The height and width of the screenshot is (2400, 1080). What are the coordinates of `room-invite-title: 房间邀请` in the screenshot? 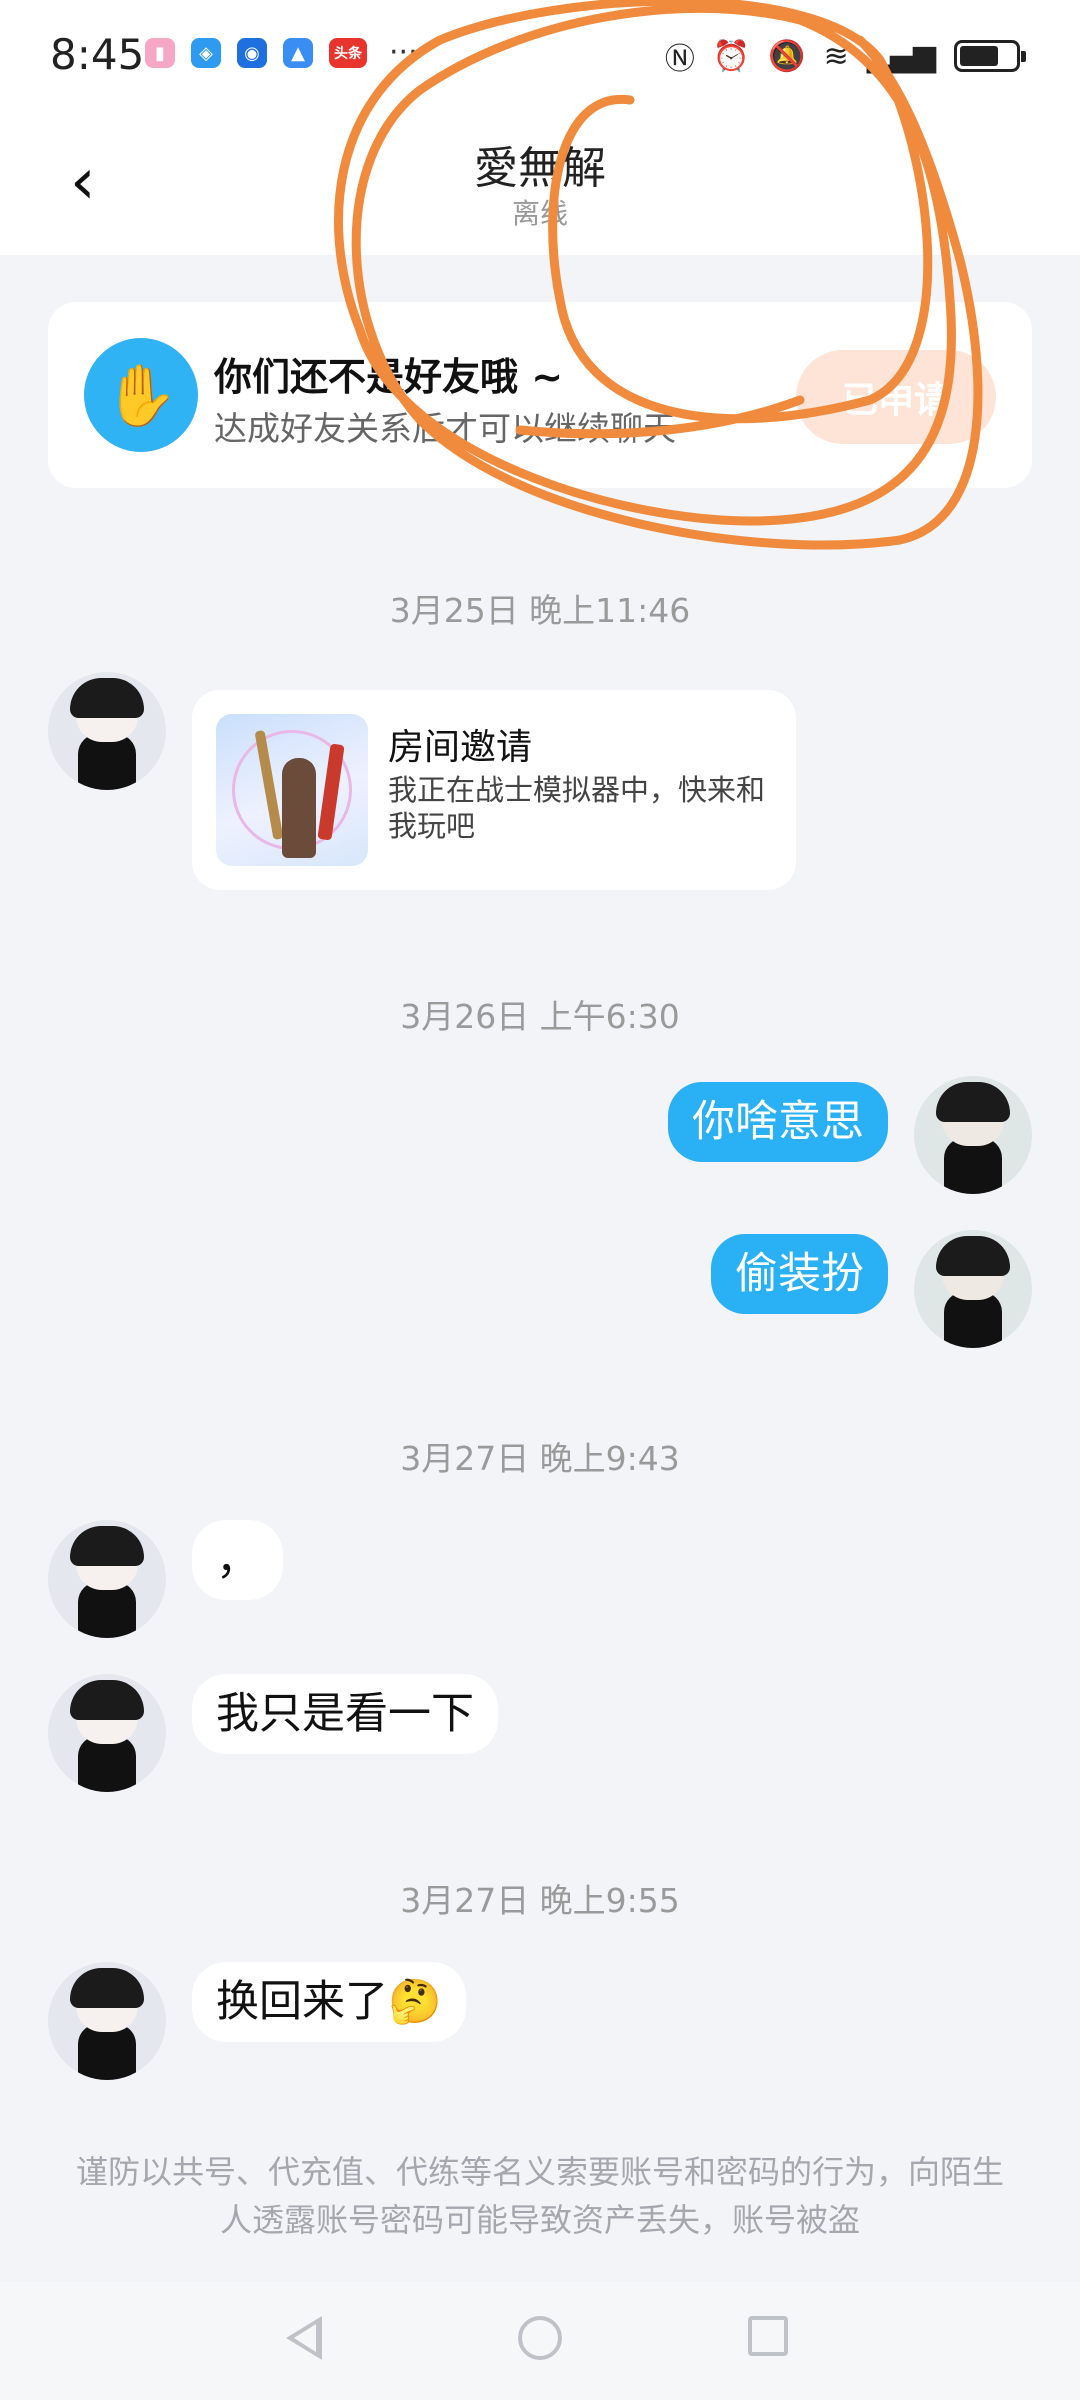 It's located at (460, 747).